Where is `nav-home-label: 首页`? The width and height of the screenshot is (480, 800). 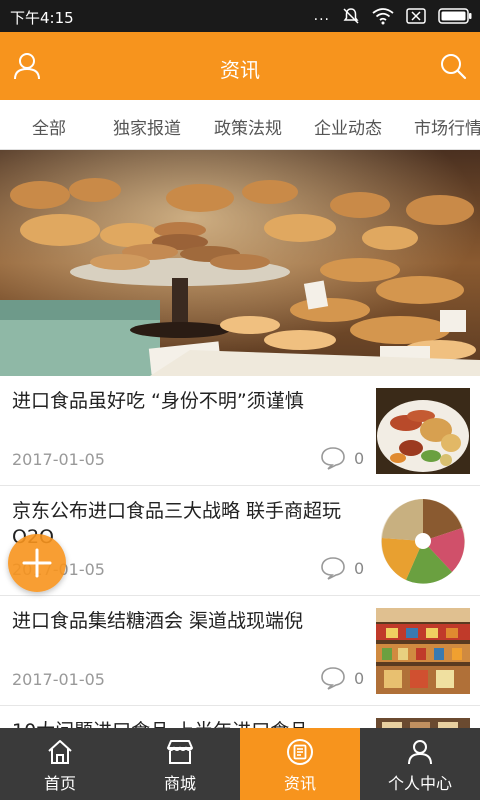
nav-home-label: 首页 is located at coordinates (59, 783).